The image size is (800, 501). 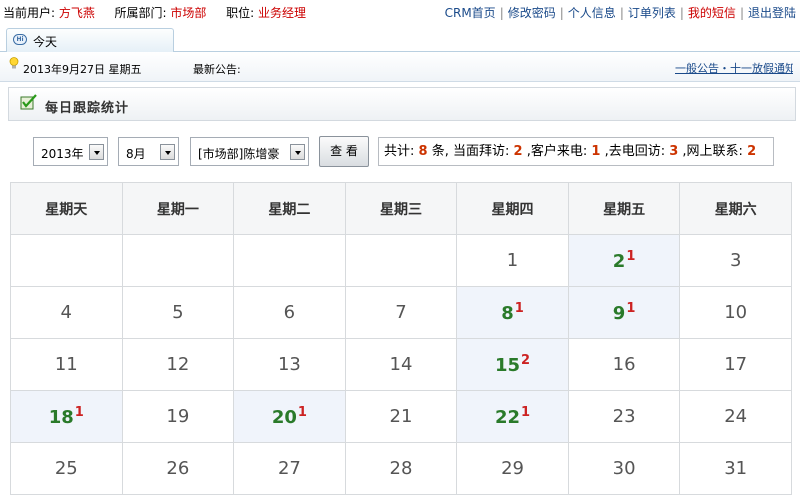 I want to click on calendar-week-row: 11 12 13 14 152 16 17, so click(x=401, y=364).